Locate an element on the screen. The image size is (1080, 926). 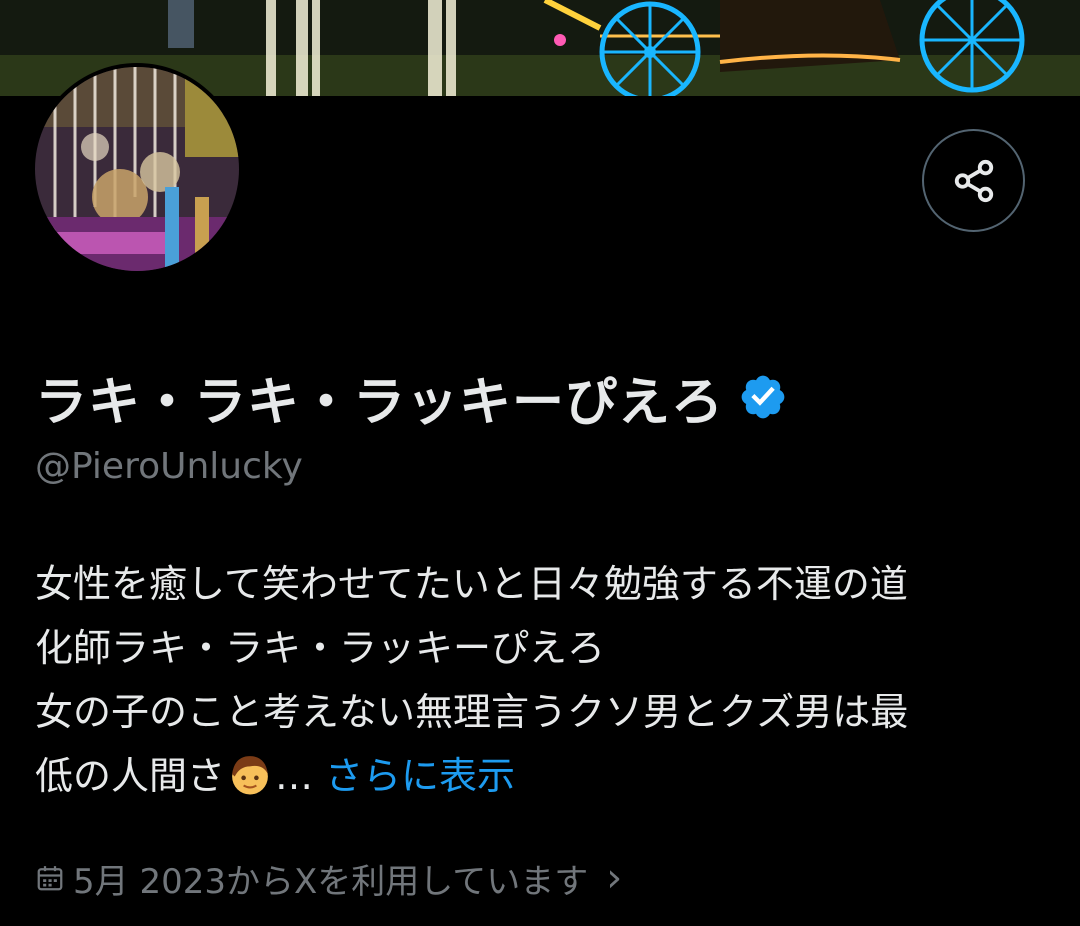
display-name: ラキ・ラキ・ラッキーぴえろ is located at coordinates (380, 402).